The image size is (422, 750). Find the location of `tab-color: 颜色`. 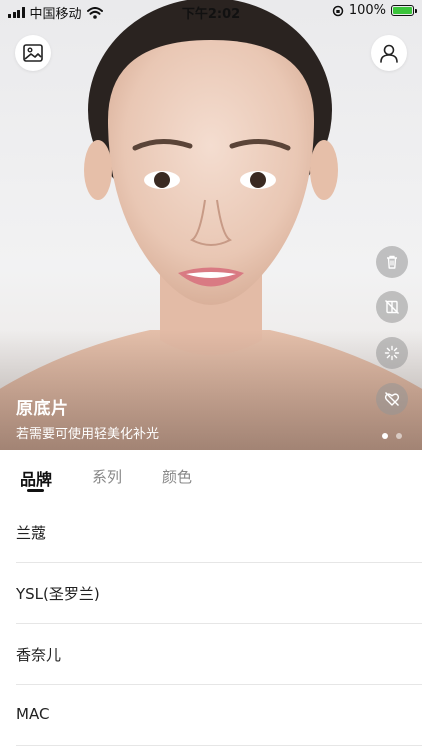

tab-color: 颜色 is located at coordinates (177, 476).